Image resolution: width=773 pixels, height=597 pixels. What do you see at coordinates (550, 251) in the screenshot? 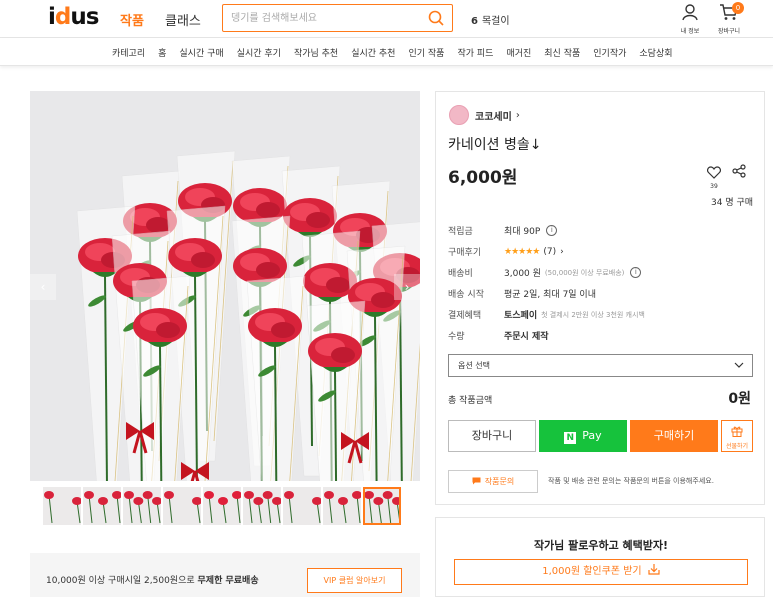
I see `review-count: (7)` at bounding box center [550, 251].